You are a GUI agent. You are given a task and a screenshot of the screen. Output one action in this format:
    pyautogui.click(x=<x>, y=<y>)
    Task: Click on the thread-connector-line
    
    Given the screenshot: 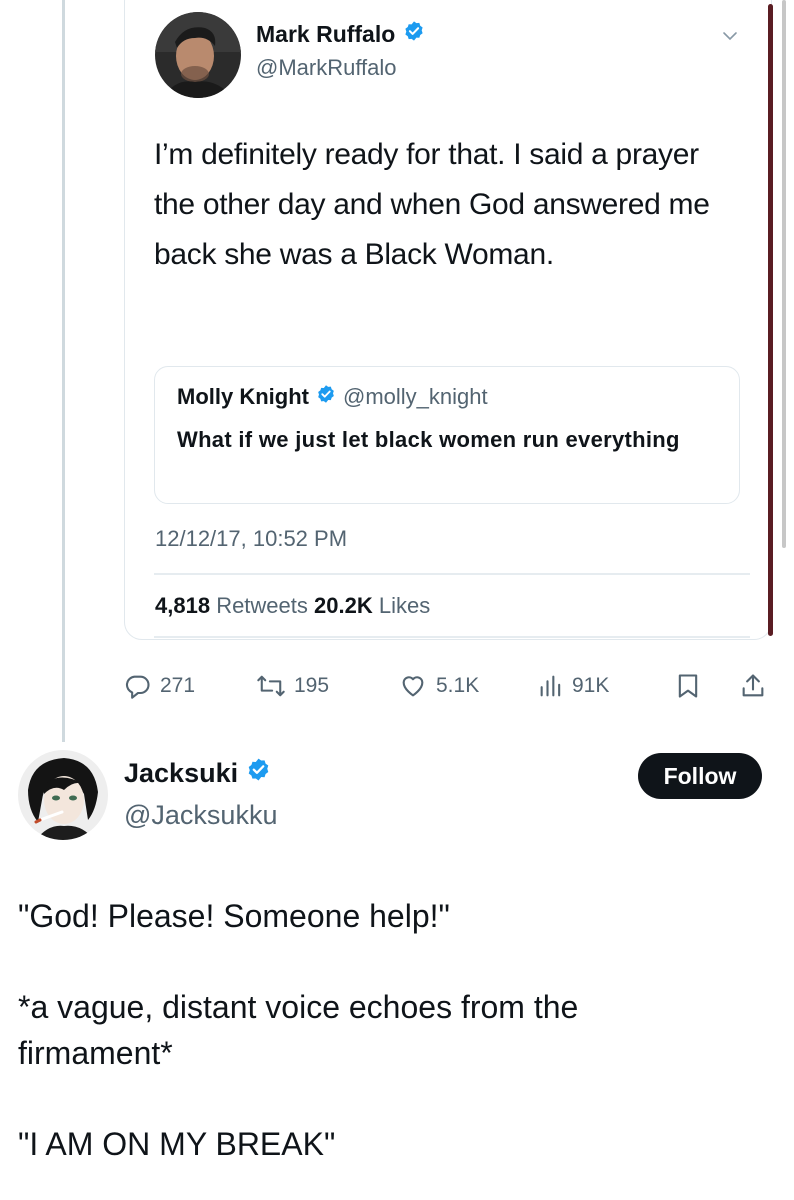 What is the action you would take?
    pyautogui.click(x=63, y=371)
    